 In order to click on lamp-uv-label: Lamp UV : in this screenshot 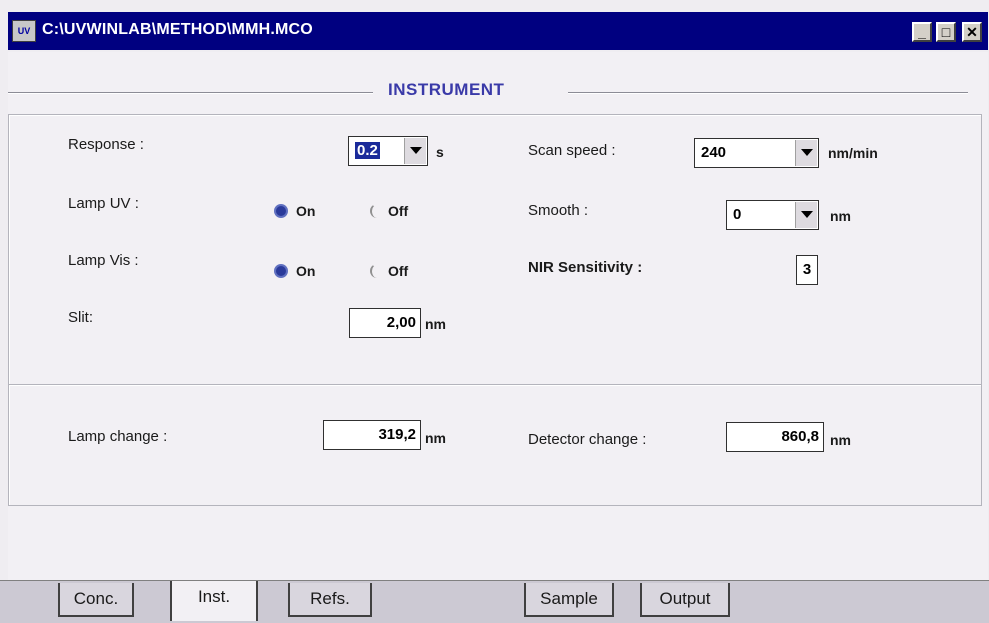, I will do `click(103, 203)`.